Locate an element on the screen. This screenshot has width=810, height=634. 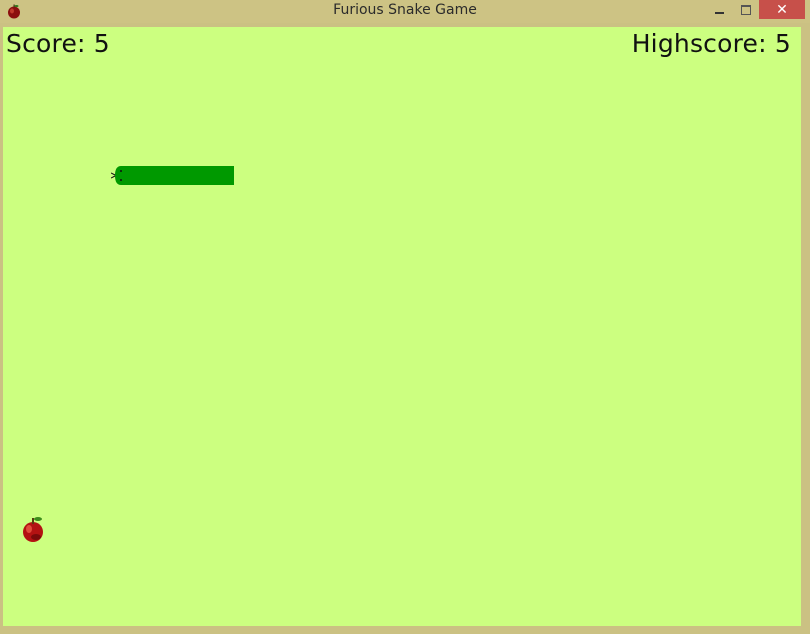
maximize-icon is located at coordinates (746, 9).